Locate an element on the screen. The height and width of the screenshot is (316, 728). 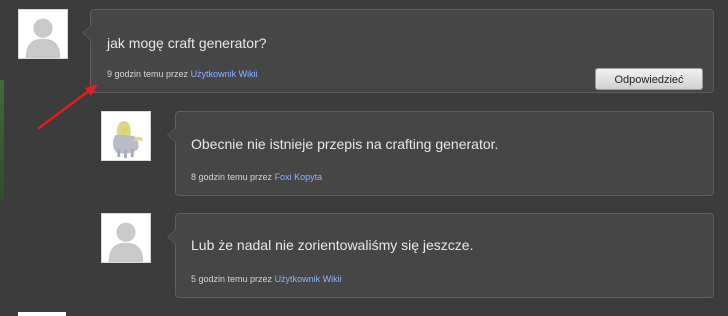
reply-time: 8 godzin temu przez is located at coordinates (232, 177).